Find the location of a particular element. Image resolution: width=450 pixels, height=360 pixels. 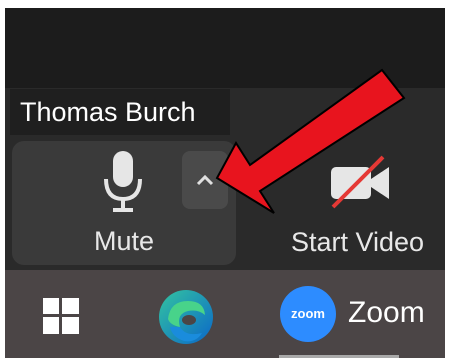

participant-name: Thomas Burch is located at coordinates (120, 112).